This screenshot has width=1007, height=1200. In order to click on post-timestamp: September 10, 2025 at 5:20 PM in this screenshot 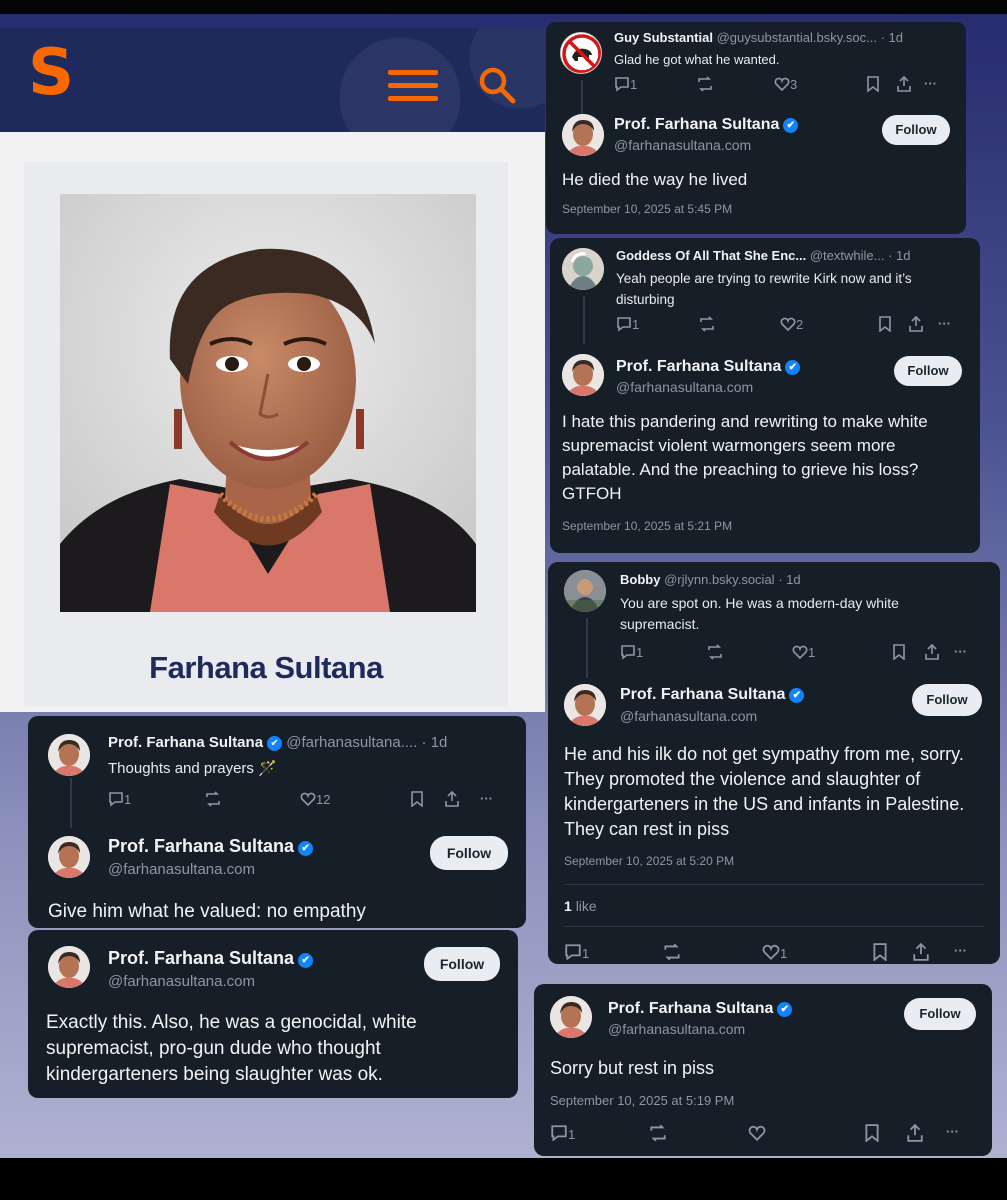, I will do `click(649, 861)`.